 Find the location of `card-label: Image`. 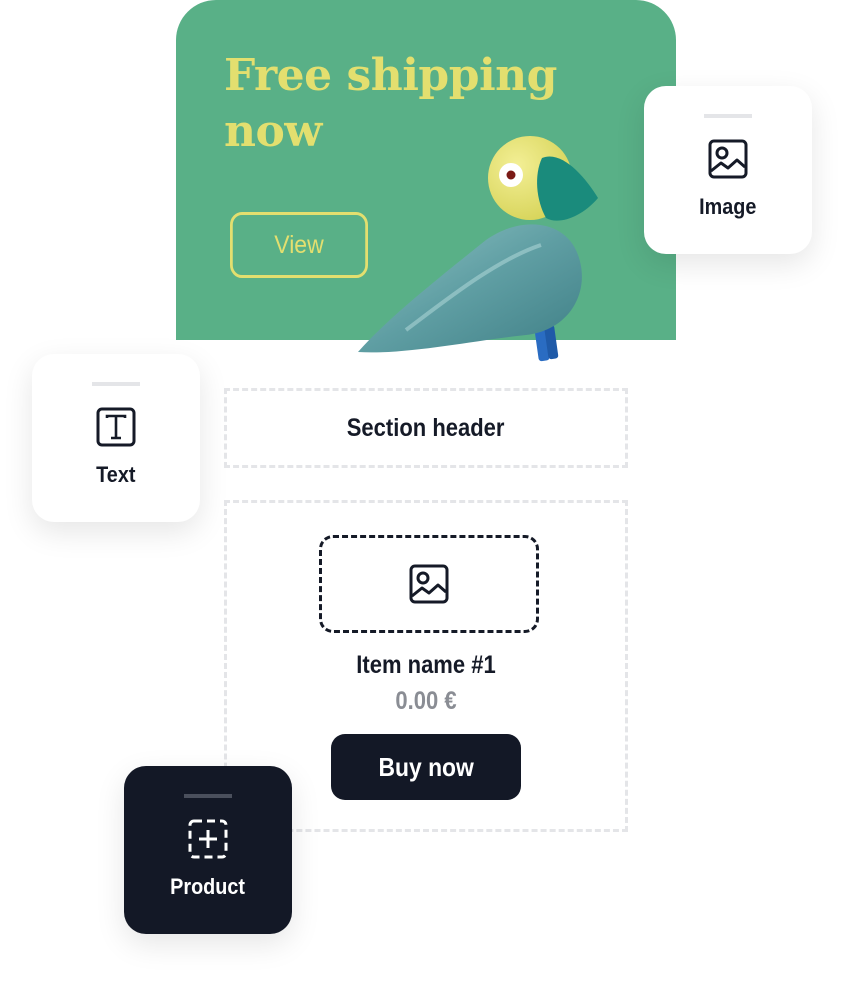

card-label: Image is located at coordinates (728, 206).